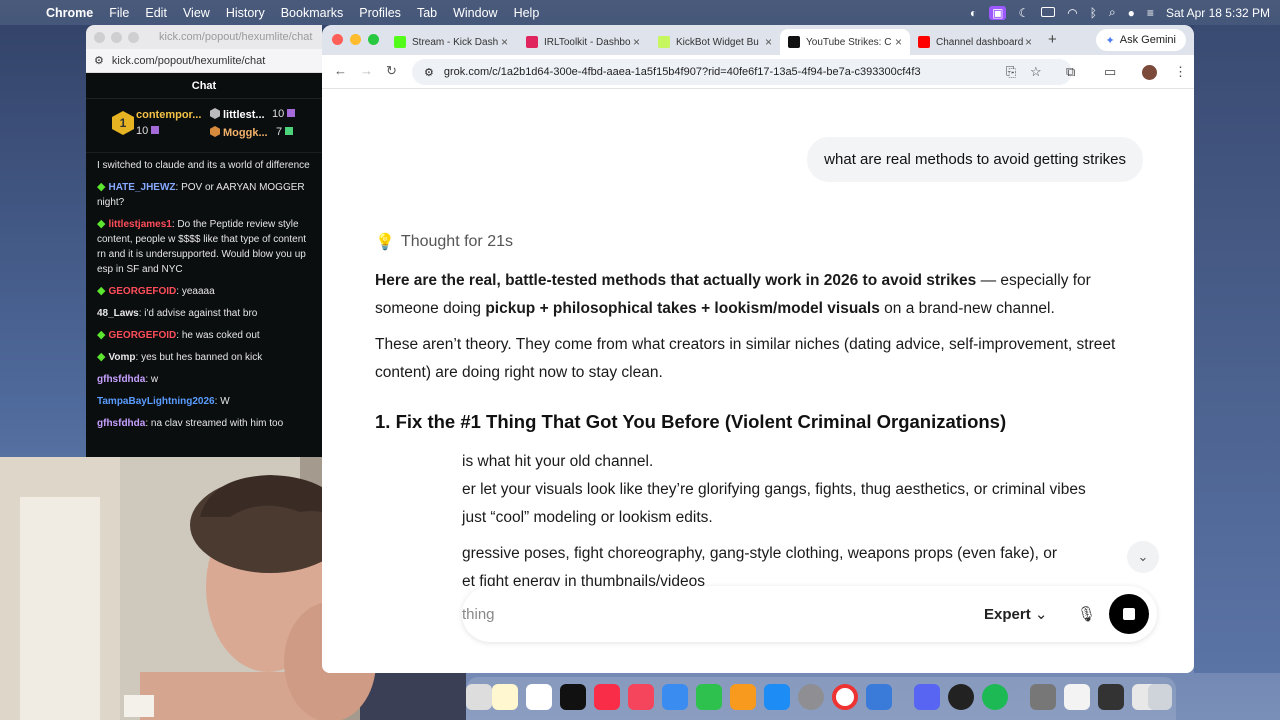 The image size is (1280, 720). What do you see at coordinates (998, 12) in the screenshot?
I see `stage-icon: ▣` at bounding box center [998, 12].